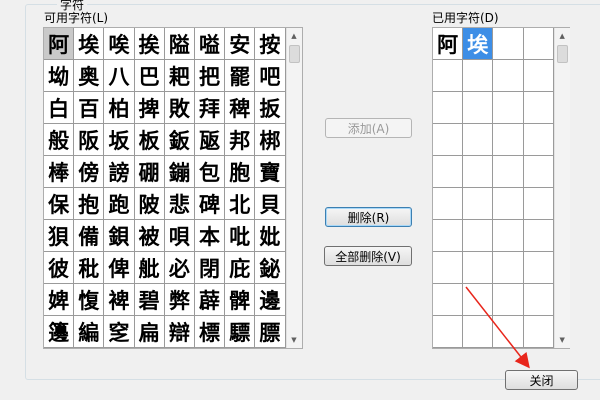 The height and width of the screenshot is (400, 600). I want to click on available-char-cell: 邦, so click(240, 140).